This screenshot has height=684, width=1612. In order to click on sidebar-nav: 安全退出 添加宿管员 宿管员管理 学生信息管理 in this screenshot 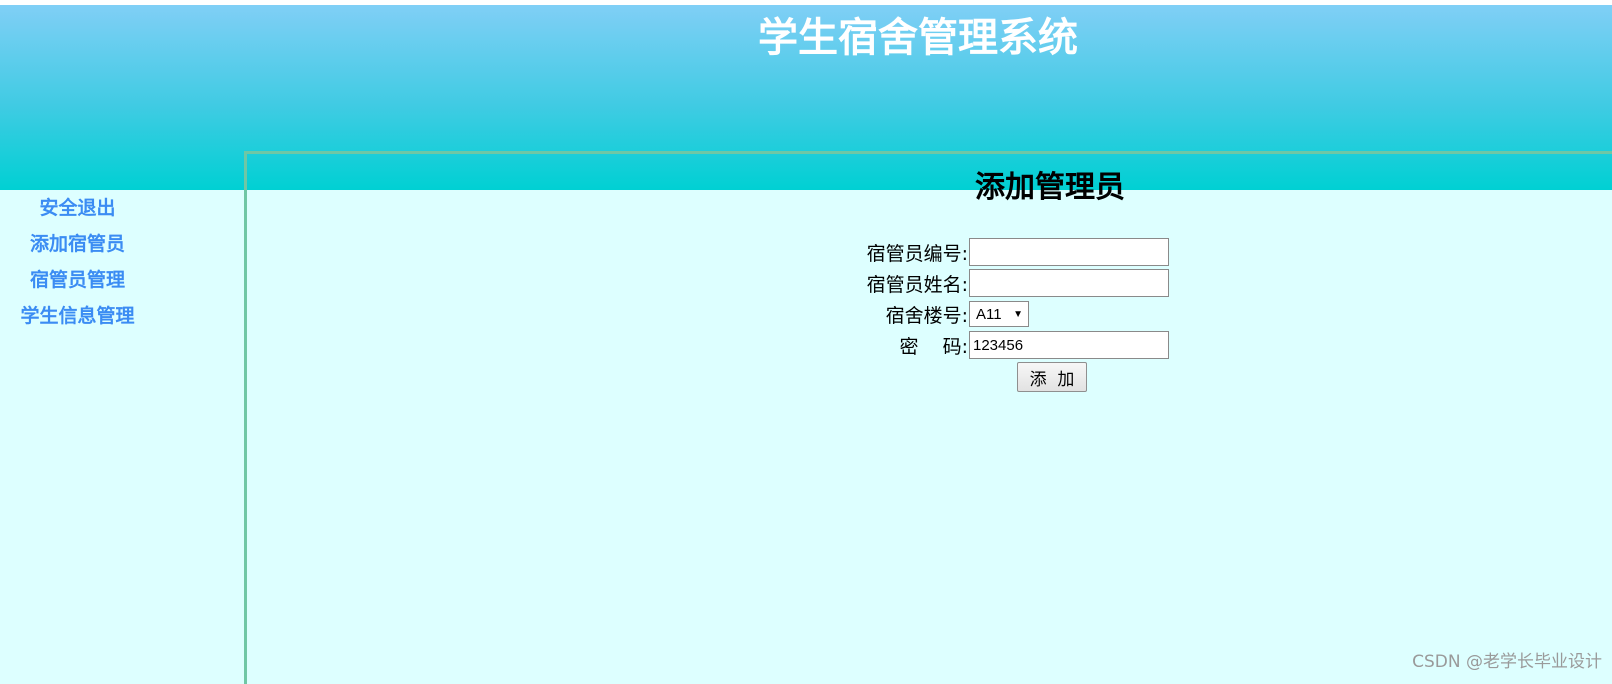, I will do `click(122, 262)`.